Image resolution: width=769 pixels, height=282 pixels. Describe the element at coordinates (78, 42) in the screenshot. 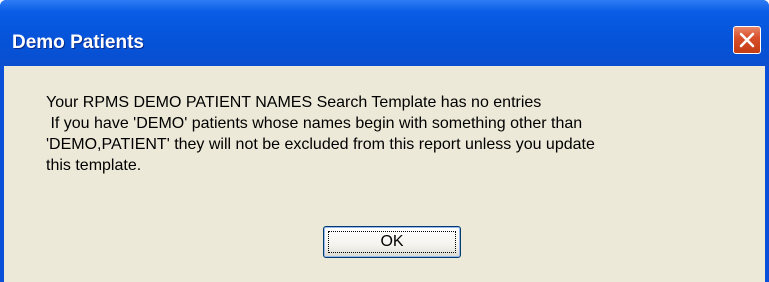

I see `dialog-title: Demo Patients` at that location.